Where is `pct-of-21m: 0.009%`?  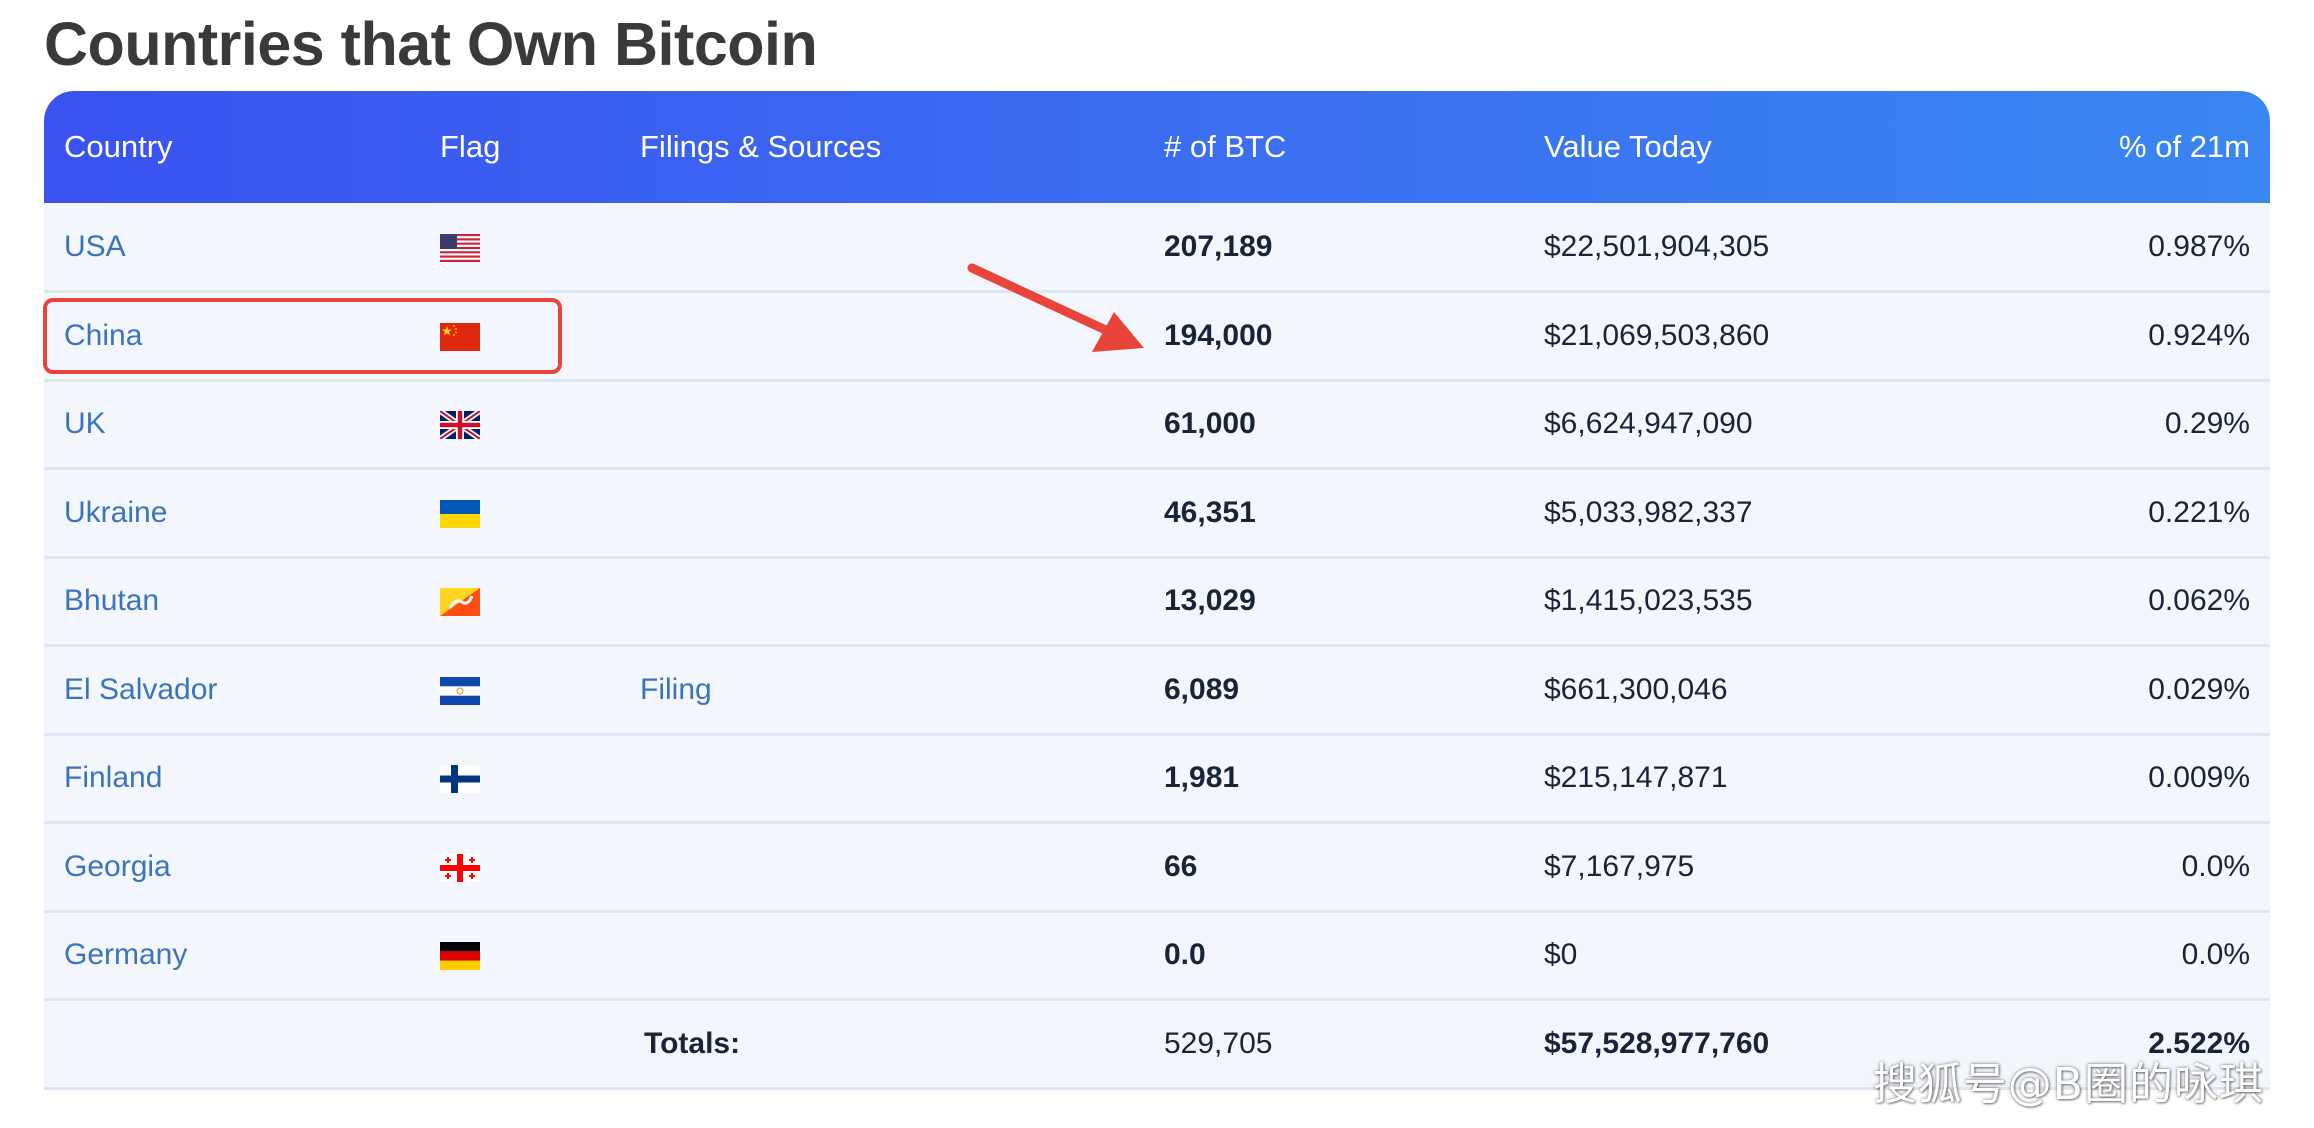
pct-of-21m: 0.009% is located at coordinates (2199, 778).